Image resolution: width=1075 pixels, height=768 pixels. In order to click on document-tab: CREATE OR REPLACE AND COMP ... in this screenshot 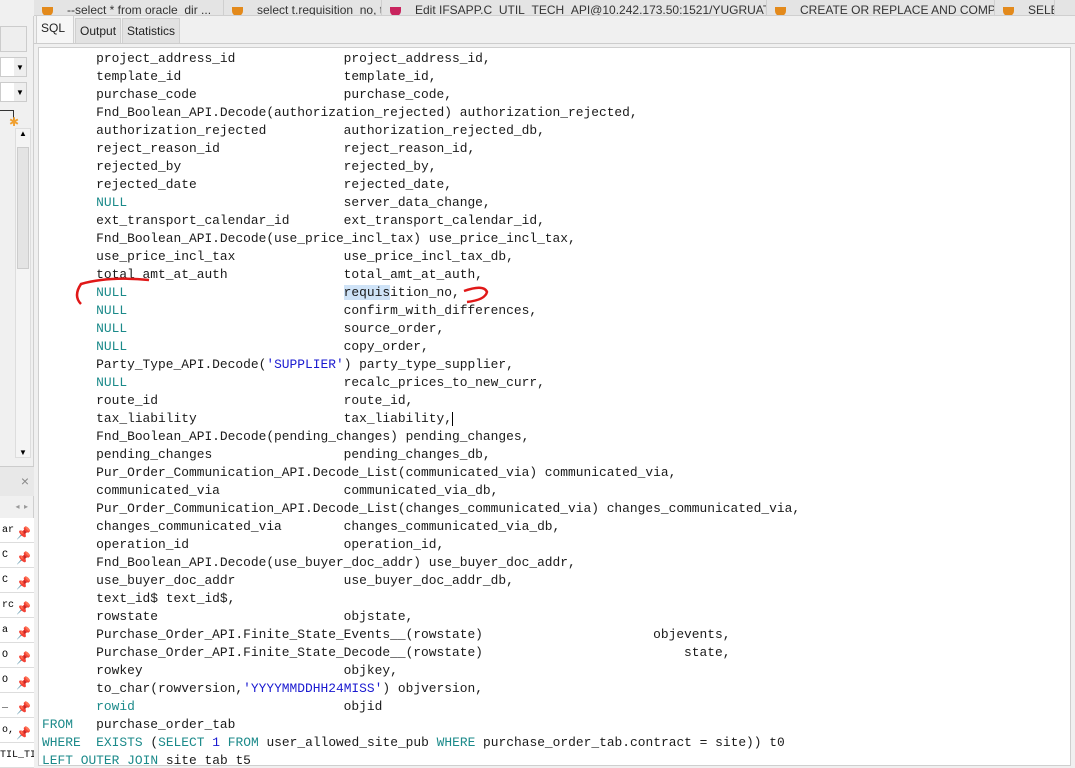, I will do `click(881, 8)`.